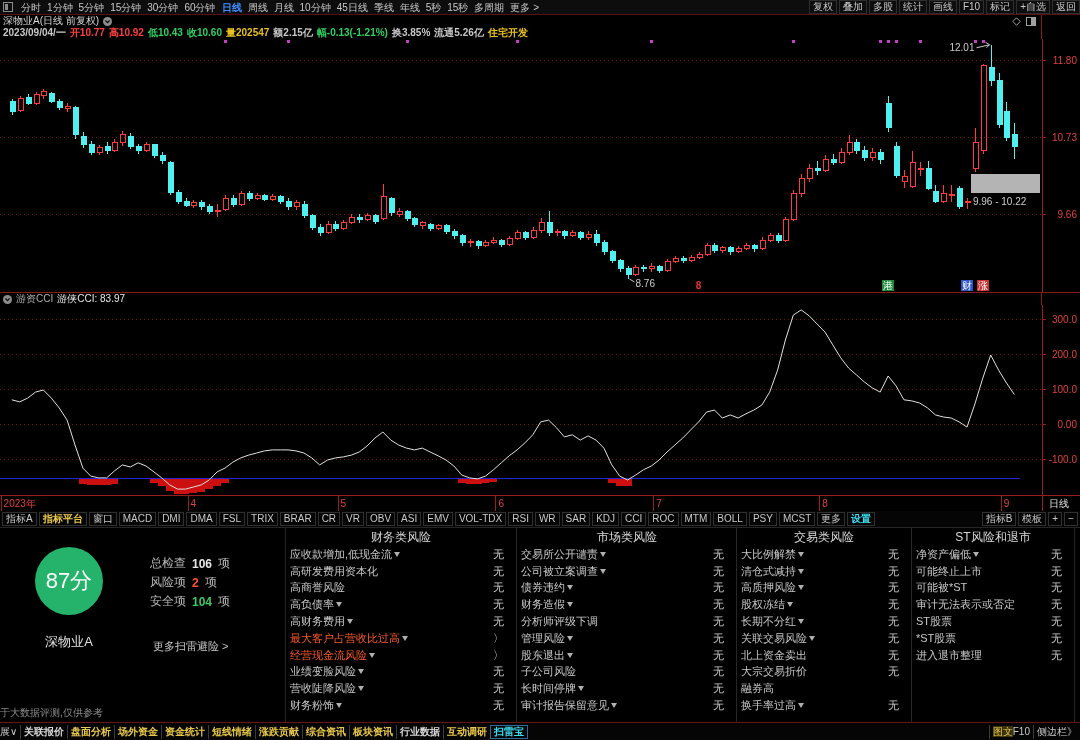 This screenshot has height=740, width=1080. What do you see at coordinates (949, 655) in the screenshot?
I see `risk-item: 进入退市整理` at bounding box center [949, 655].